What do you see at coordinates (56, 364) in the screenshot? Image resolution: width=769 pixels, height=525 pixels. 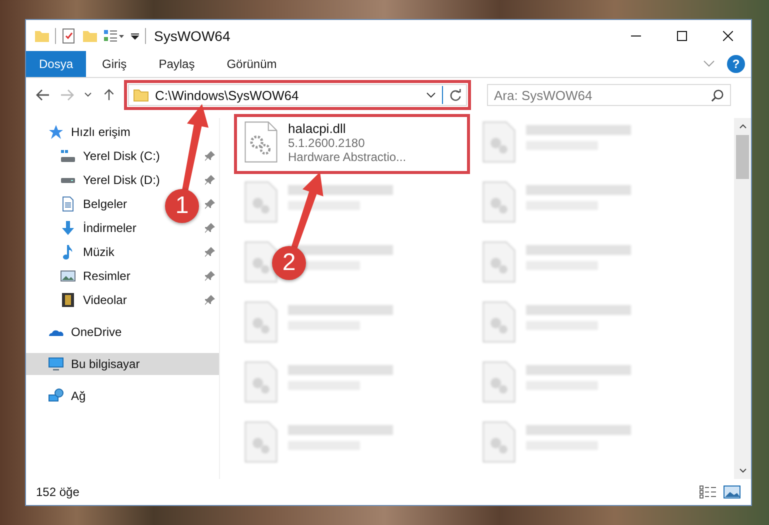 I see `monitor-icon` at bounding box center [56, 364].